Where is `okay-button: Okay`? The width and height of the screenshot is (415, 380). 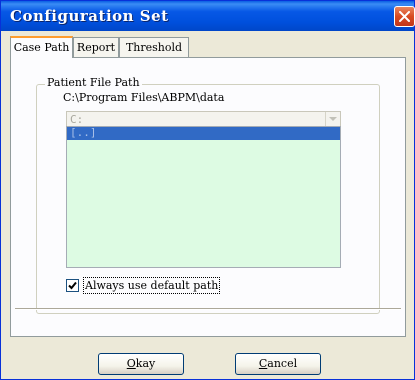 okay-button: Okay is located at coordinates (141, 364).